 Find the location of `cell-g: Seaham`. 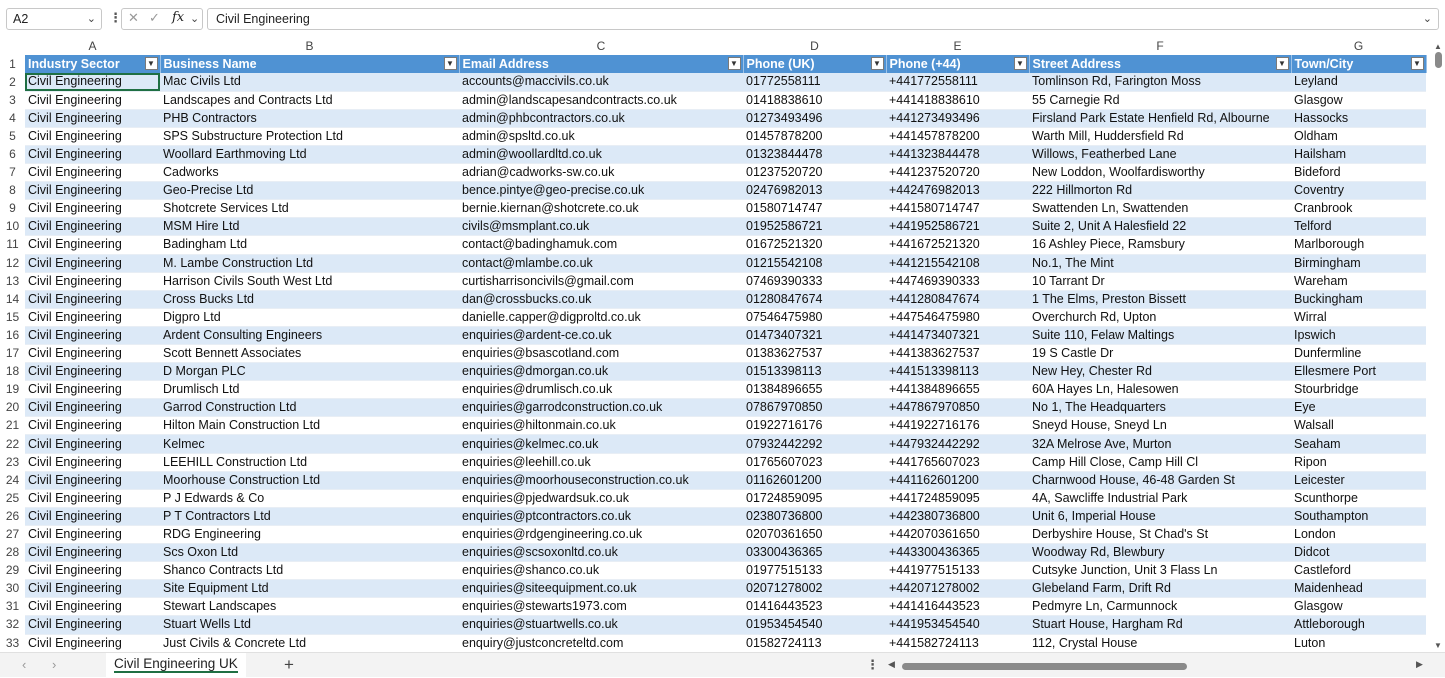

cell-g: Seaham is located at coordinates (1358, 444).